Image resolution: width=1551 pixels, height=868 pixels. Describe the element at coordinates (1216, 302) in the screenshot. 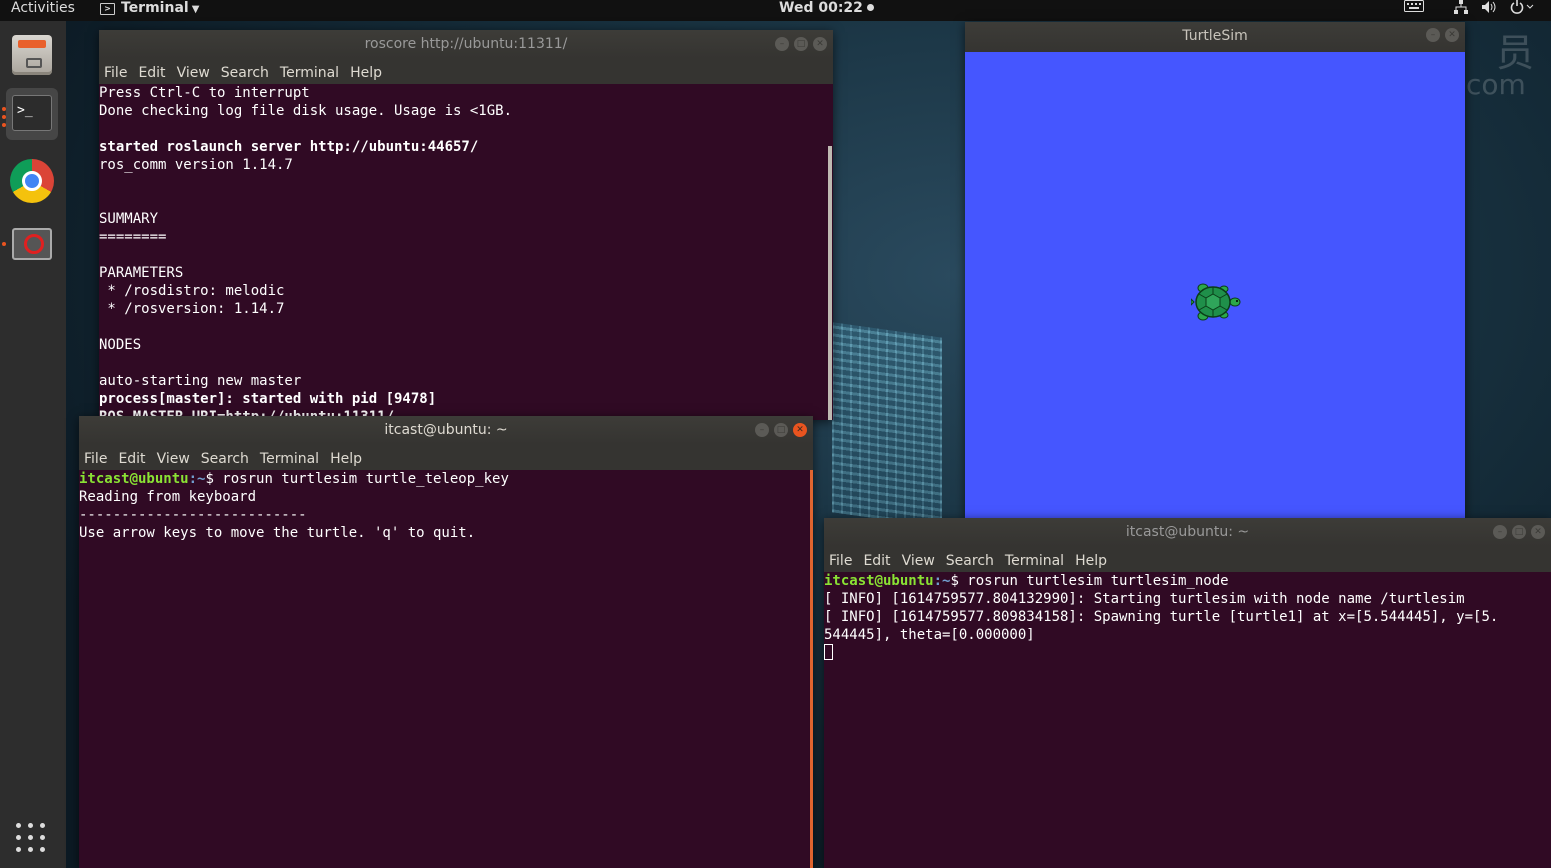

I see `turtle-icon` at that location.